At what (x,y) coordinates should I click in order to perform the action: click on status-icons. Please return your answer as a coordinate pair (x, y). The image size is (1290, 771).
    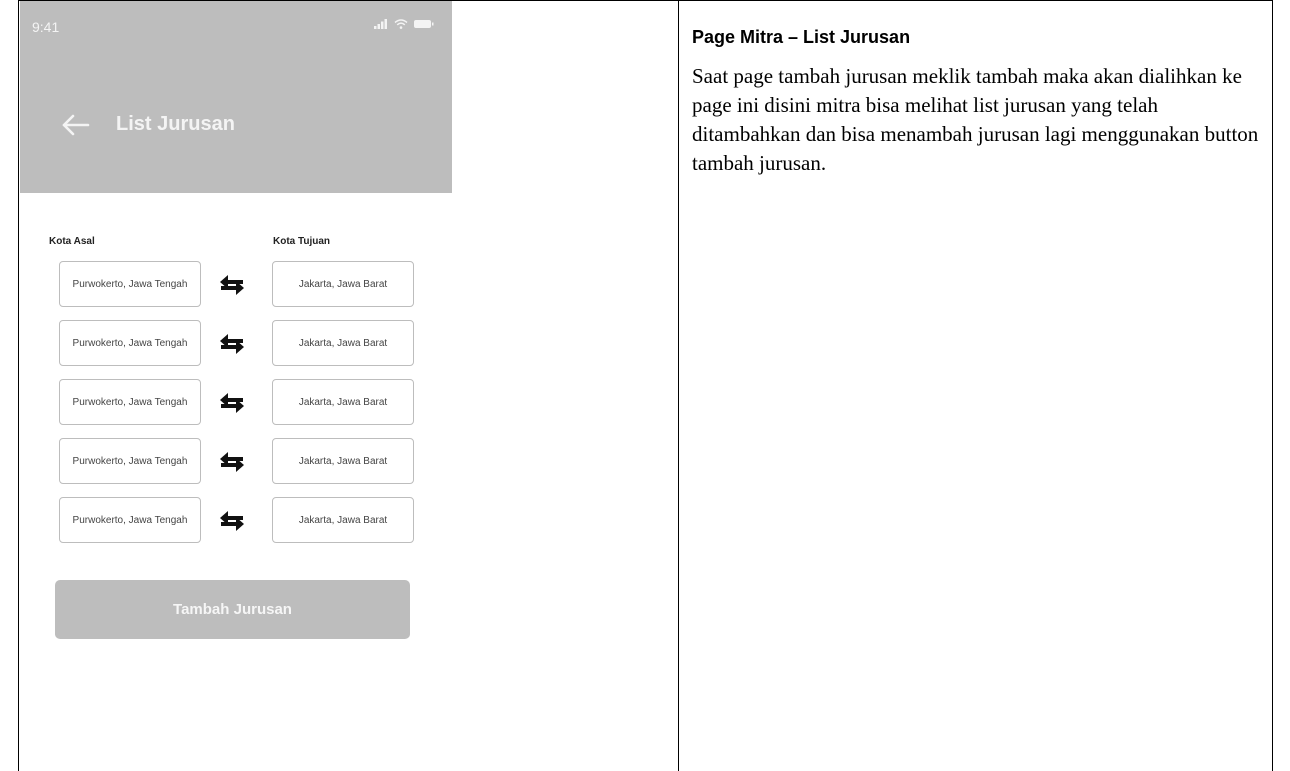
    Looking at the image, I should click on (404, 24).